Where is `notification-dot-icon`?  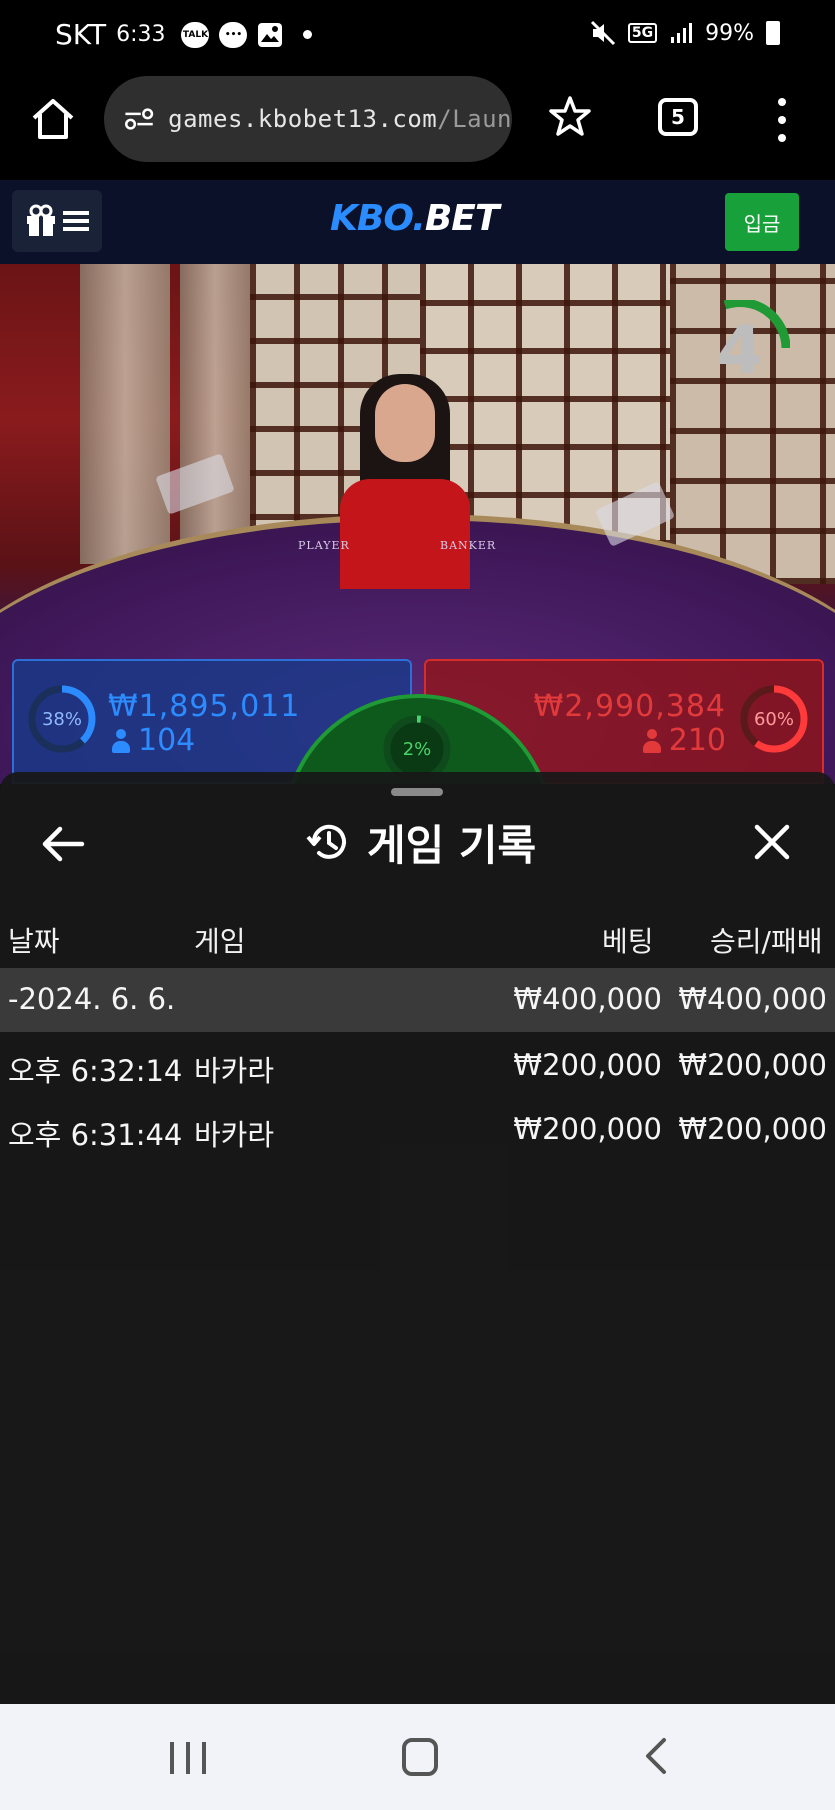 notification-dot-icon is located at coordinates (308, 34).